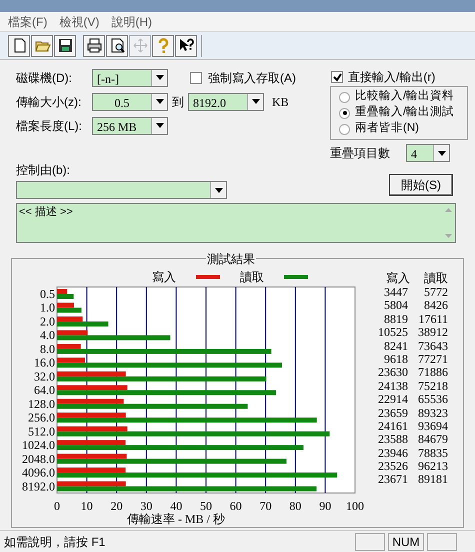  What do you see at coordinates (41, 417) in the screenshot?
I see `axis-category-label: 256.0` at bounding box center [41, 417].